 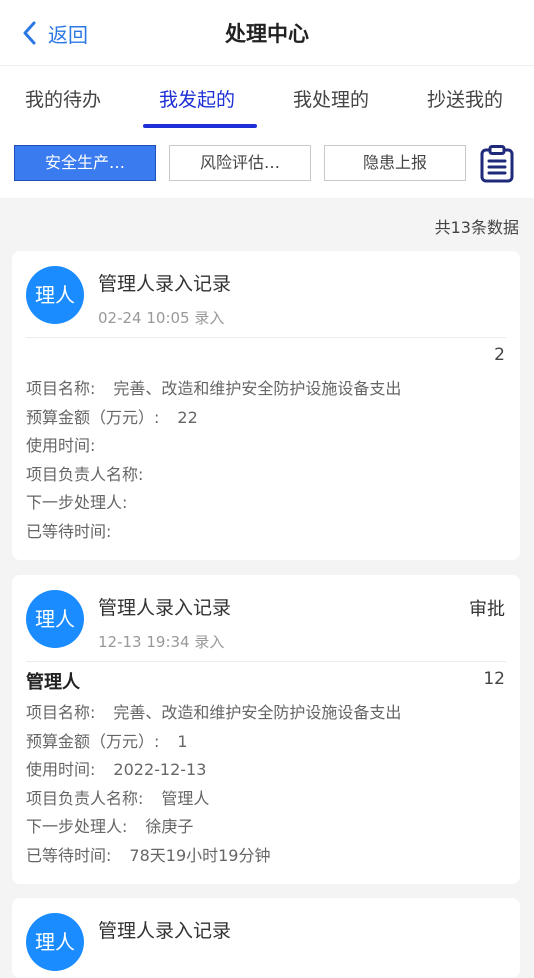 What do you see at coordinates (148, 855) in the screenshot?
I see `field-waited-time: 已等待时间: 78天19小时19分钟` at bounding box center [148, 855].